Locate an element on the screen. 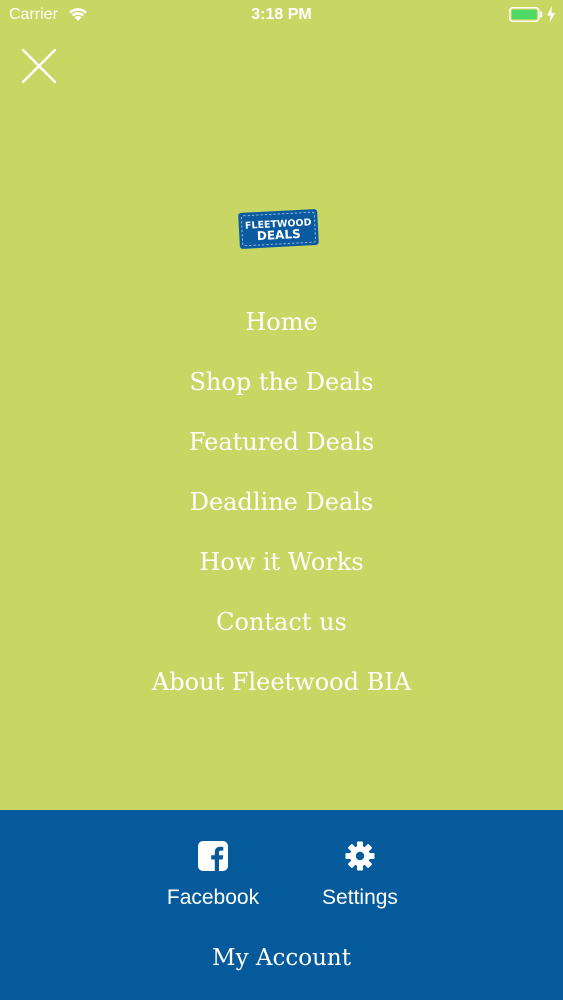 This screenshot has height=1000, width=563. battery-icon is located at coordinates (526, 14).